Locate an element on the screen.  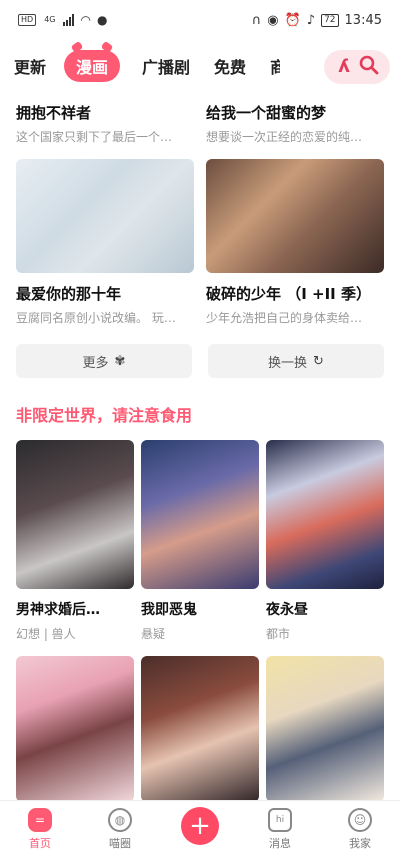
nav-messages: hi 消息 is located at coordinates (280, 829).